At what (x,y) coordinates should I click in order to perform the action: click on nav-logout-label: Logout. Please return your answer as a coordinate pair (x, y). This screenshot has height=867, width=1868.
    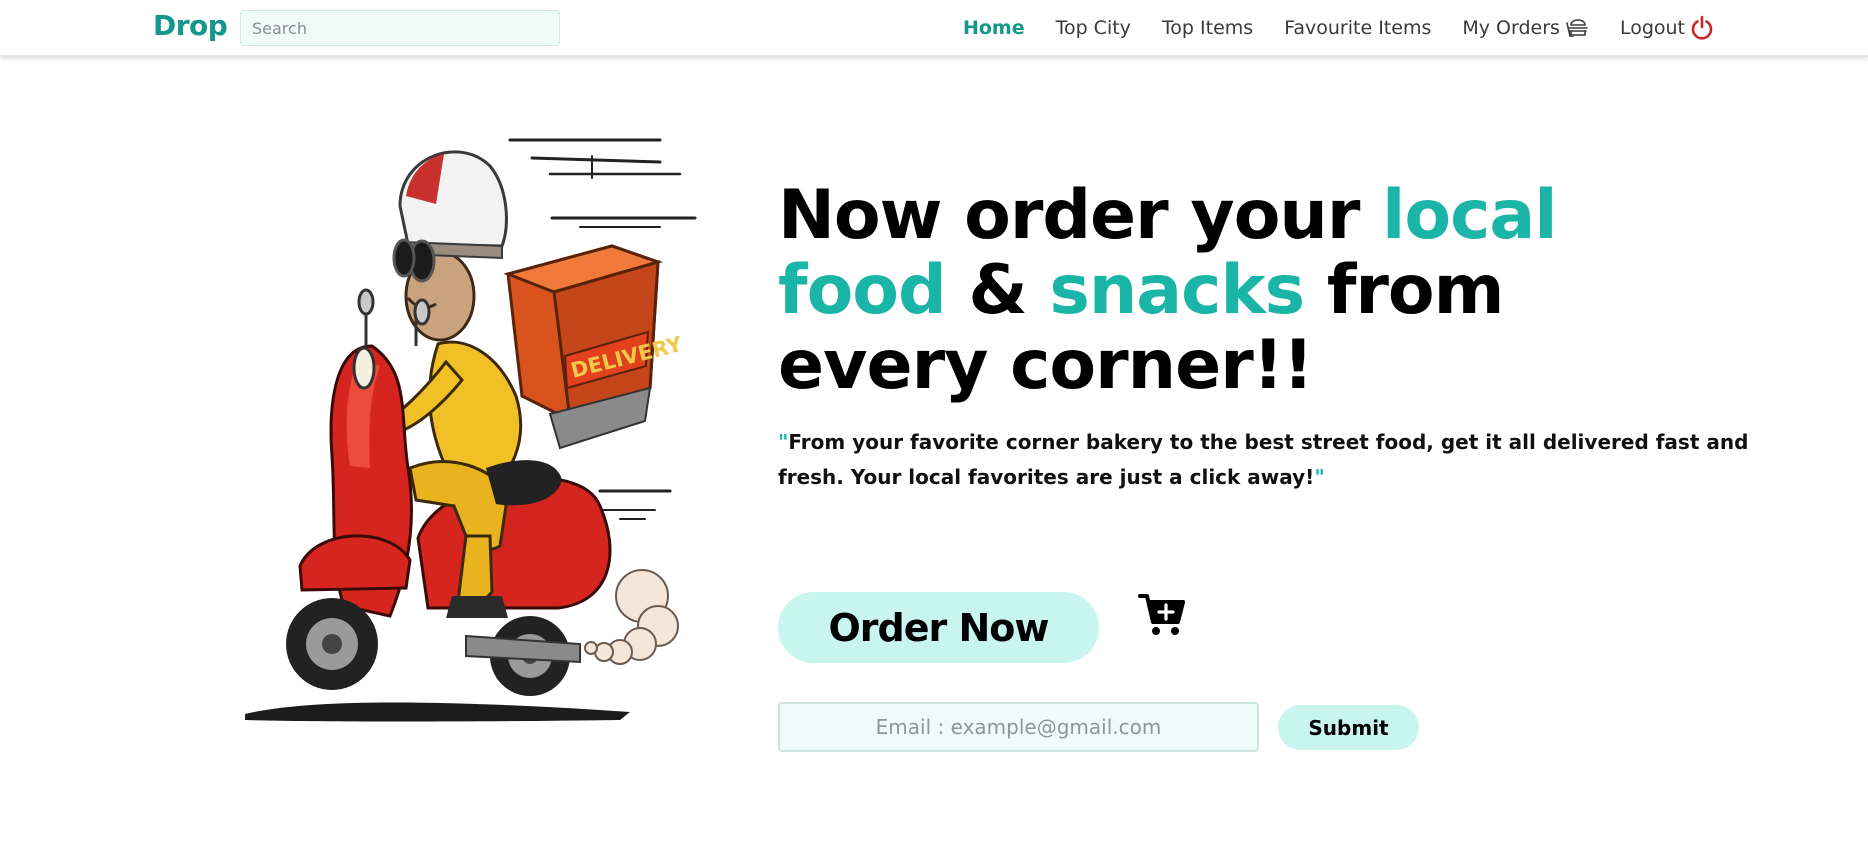
    Looking at the image, I should click on (1652, 27).